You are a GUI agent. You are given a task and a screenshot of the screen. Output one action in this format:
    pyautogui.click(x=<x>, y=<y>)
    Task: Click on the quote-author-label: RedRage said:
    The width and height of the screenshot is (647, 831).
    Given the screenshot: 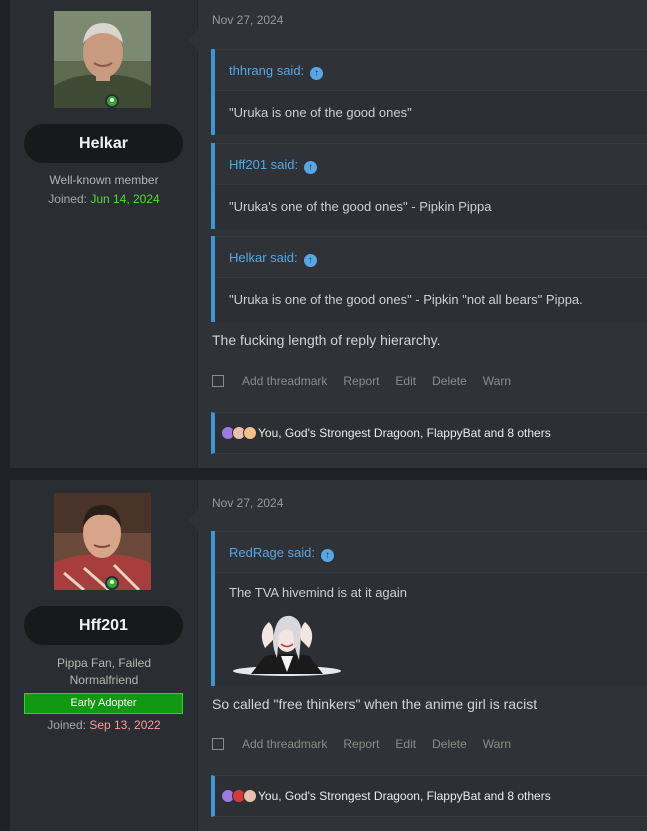 What is the action you would take?
    pyautogui.click(x=272, y=552)
    